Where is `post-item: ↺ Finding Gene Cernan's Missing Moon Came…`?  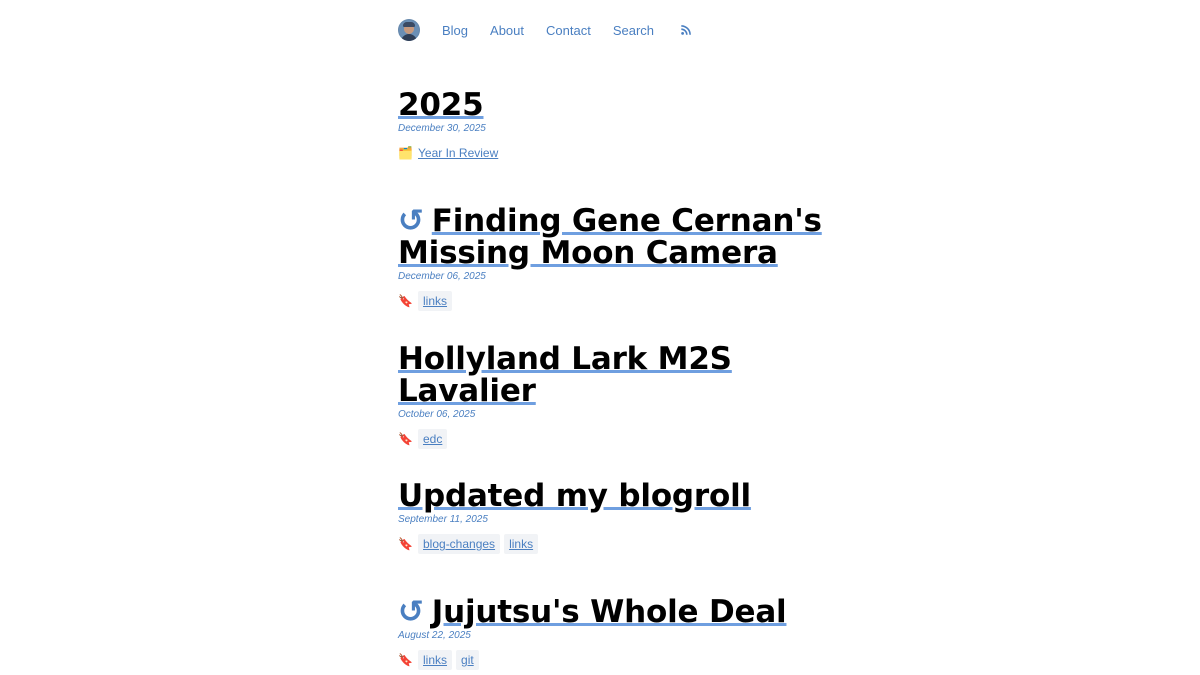 post-item: ↺ Finding Gene Cernan's Missing Moon Came… is located at coordinates (613, 258).